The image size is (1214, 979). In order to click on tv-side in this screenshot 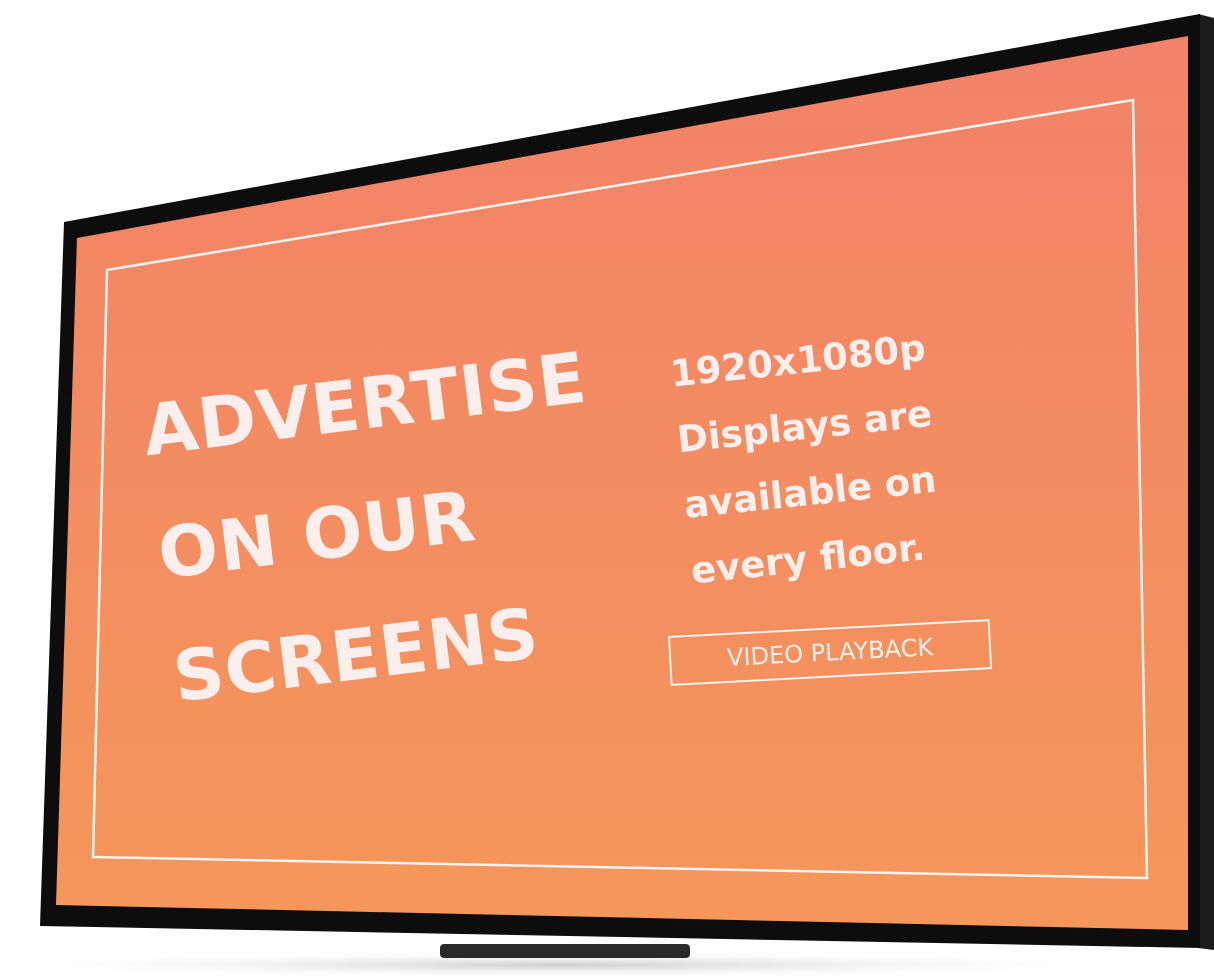, I will do `click(1206, 482)`.